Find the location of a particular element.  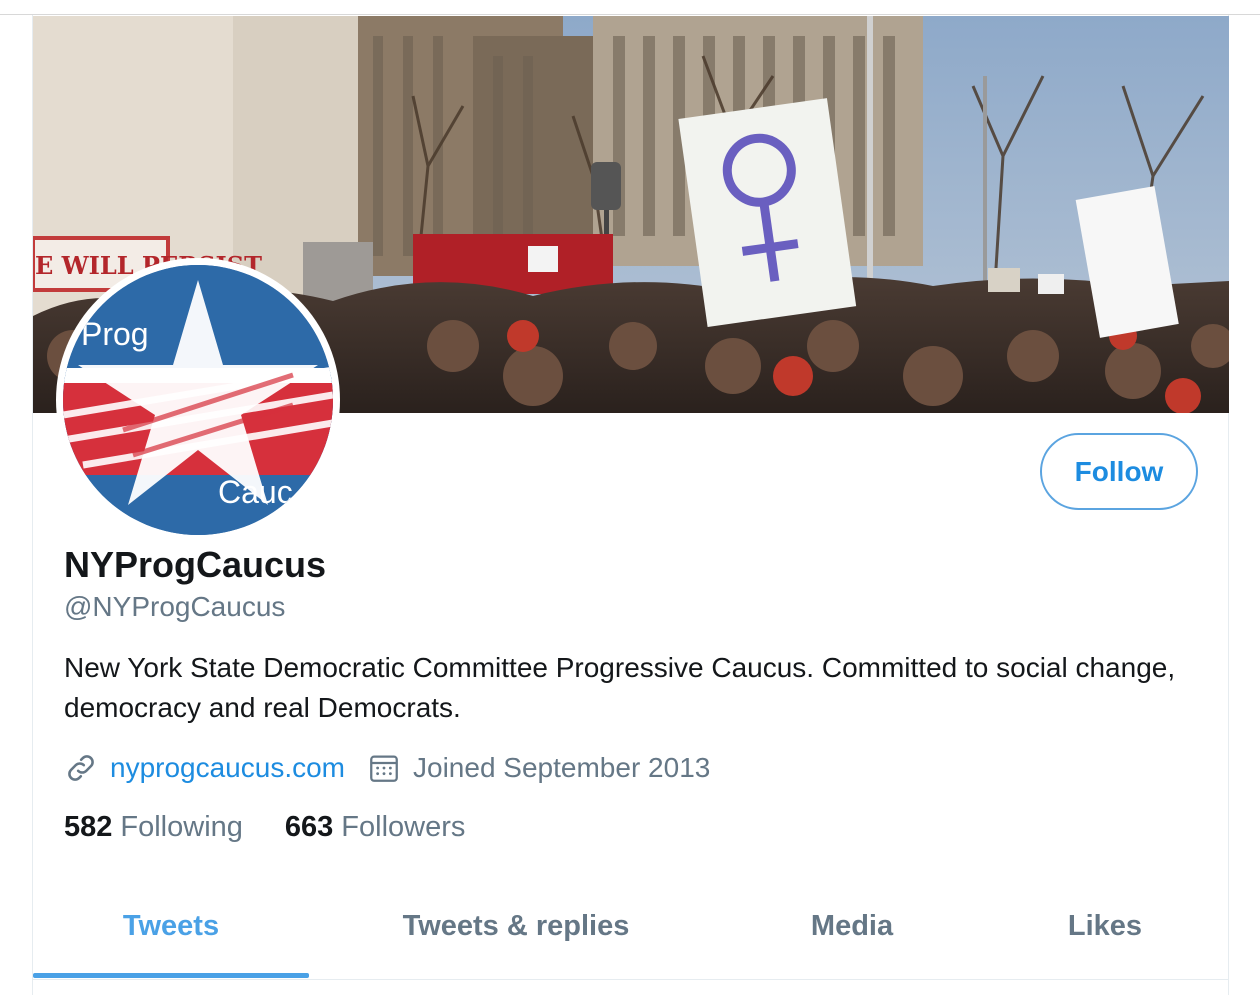

profile-tabs: Tweets Tweets & replies Media Likes is located at coordinates (631, 928).